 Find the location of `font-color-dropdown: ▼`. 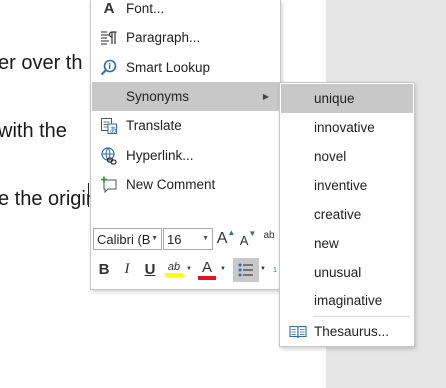

font-color-dropdown: ▼ is located at coordinates (223, 269).